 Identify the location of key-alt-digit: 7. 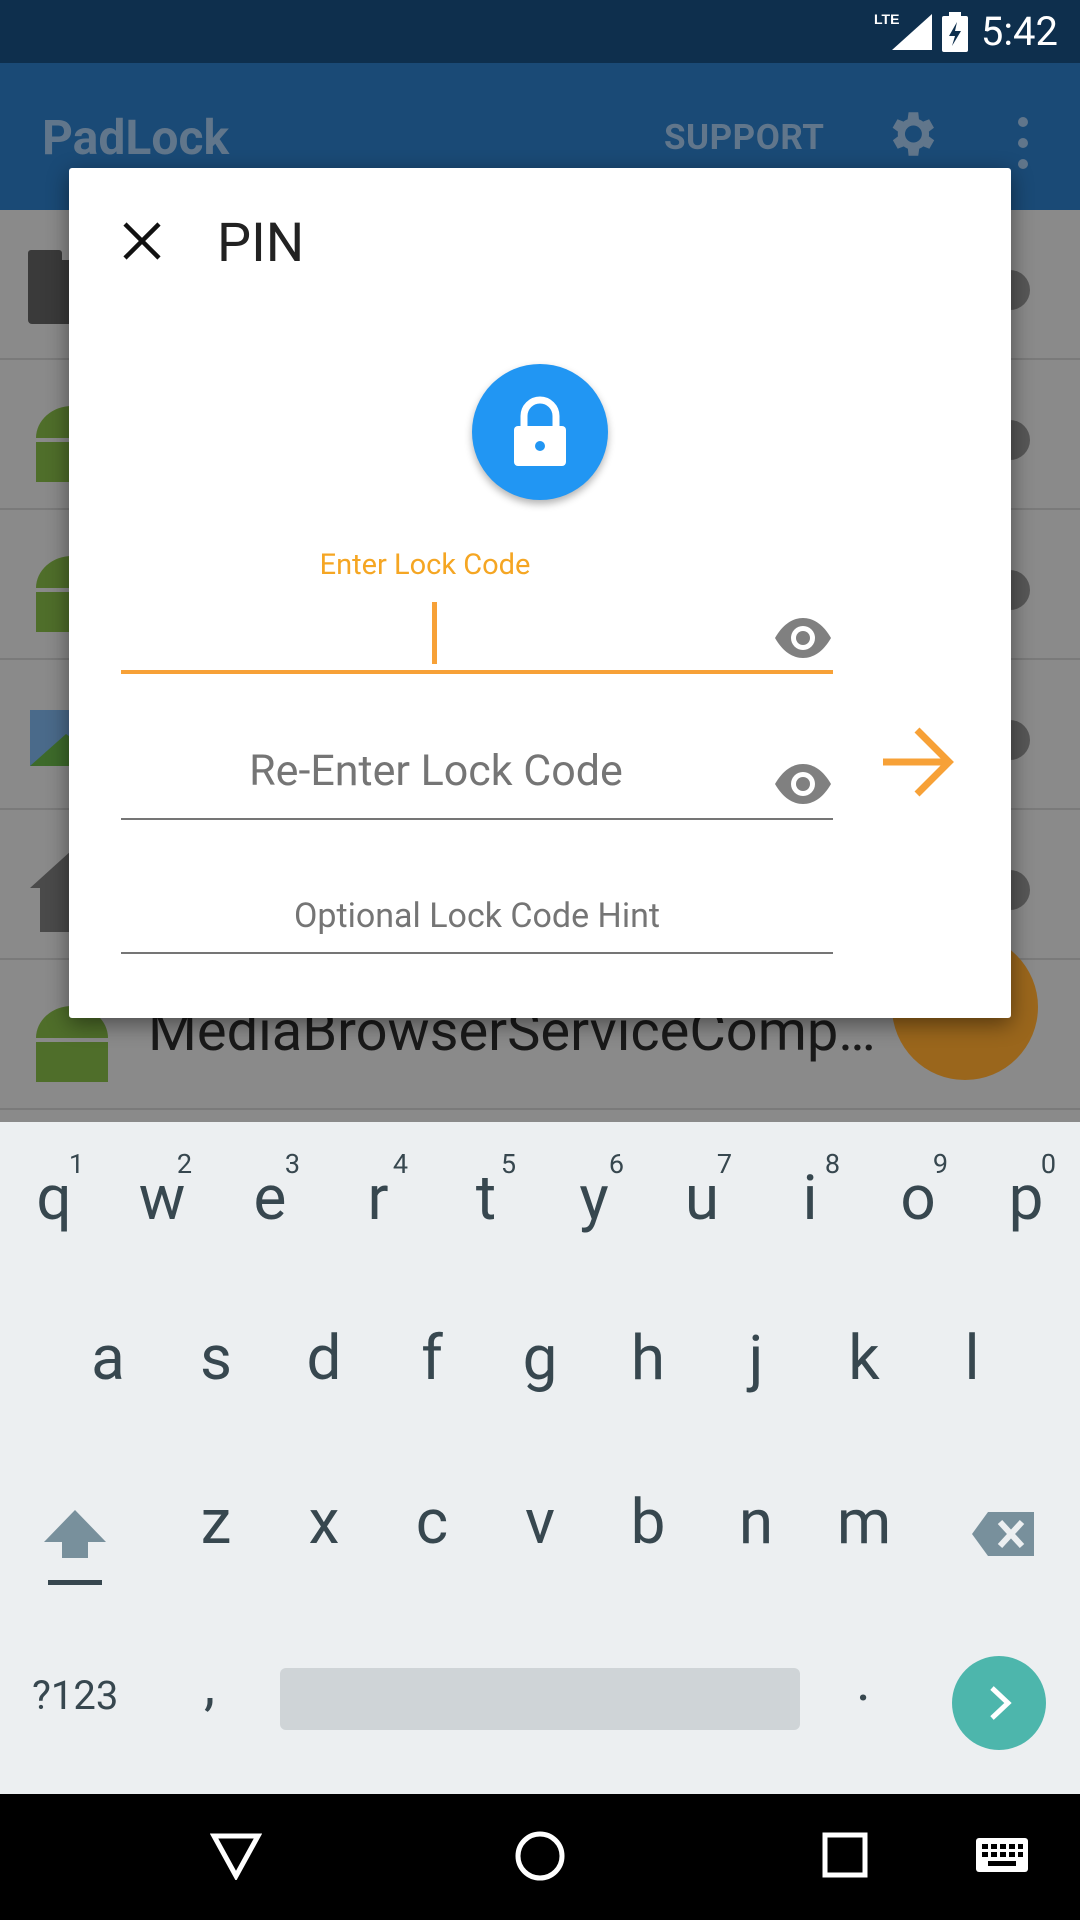
(724, 1164).